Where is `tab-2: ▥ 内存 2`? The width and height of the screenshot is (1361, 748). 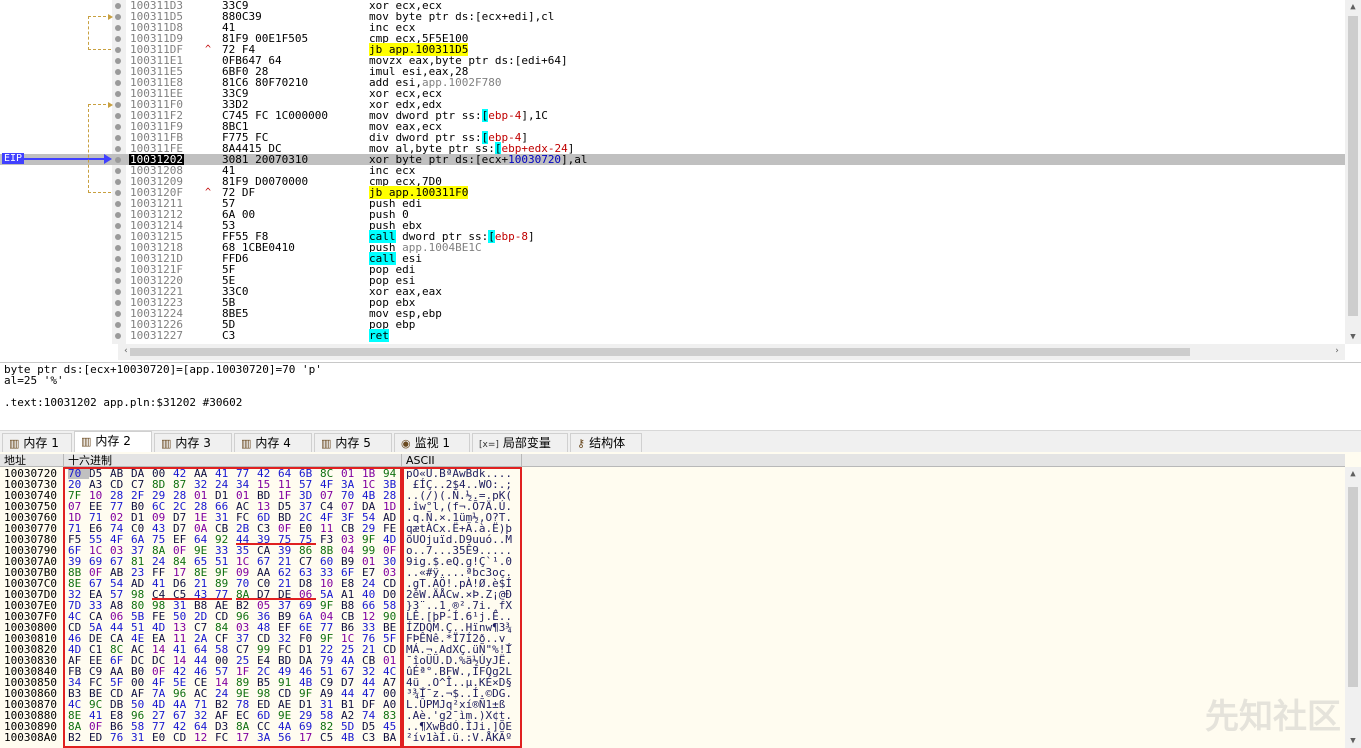
tab-2: ▥ 内存 2 is located at coordinates (113, 442).